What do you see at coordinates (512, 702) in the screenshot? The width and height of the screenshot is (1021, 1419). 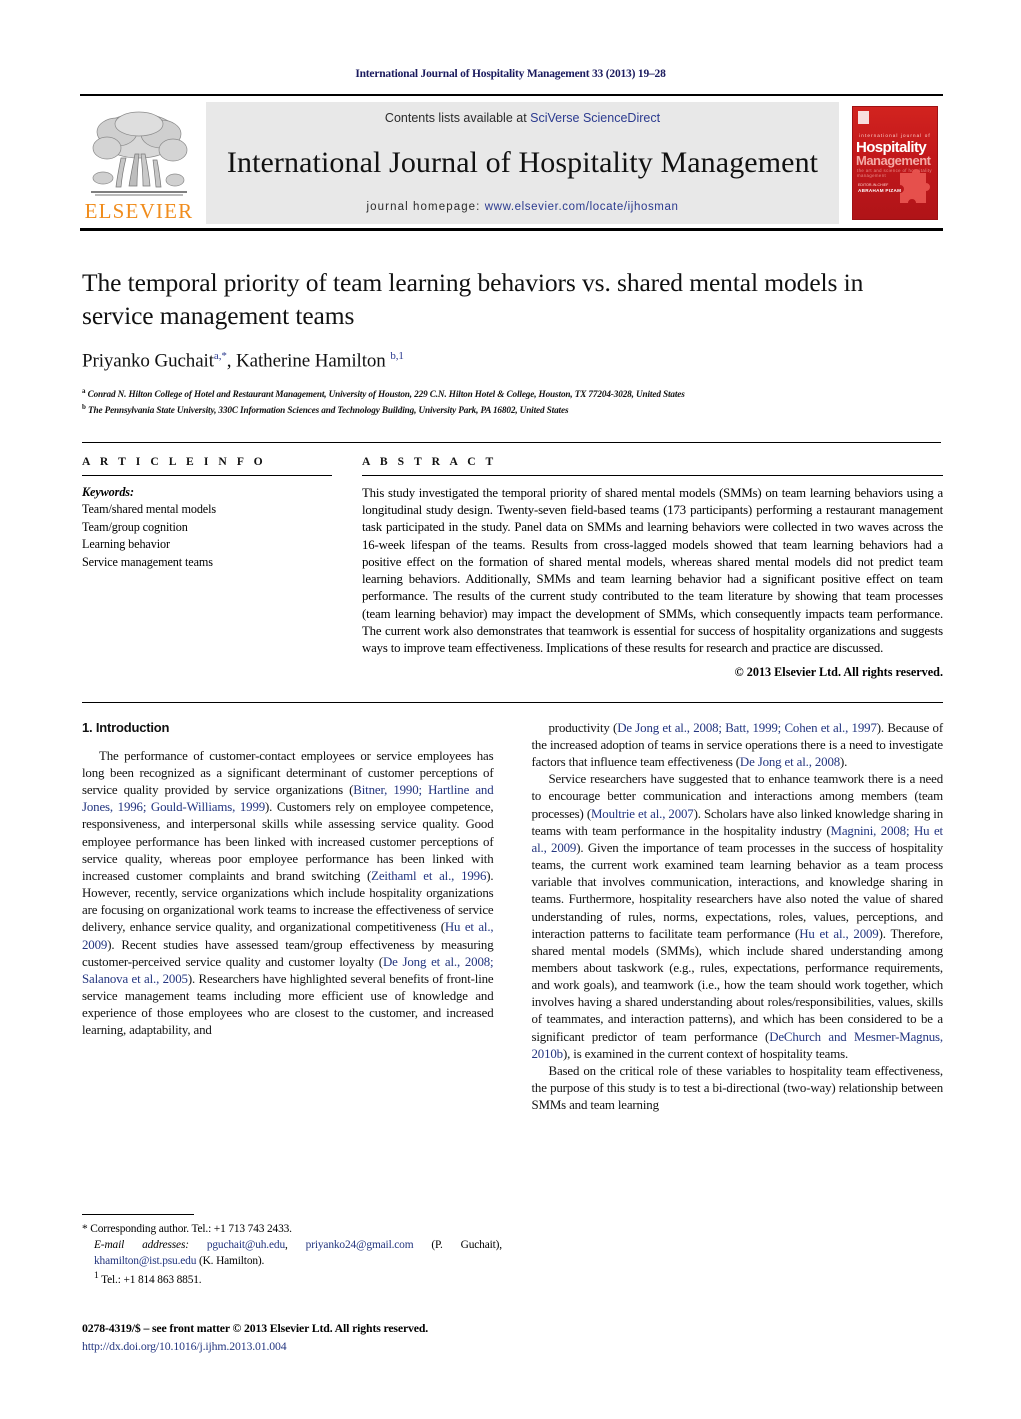 I see `divider-below-abstract` at bounding box center [512, 702].